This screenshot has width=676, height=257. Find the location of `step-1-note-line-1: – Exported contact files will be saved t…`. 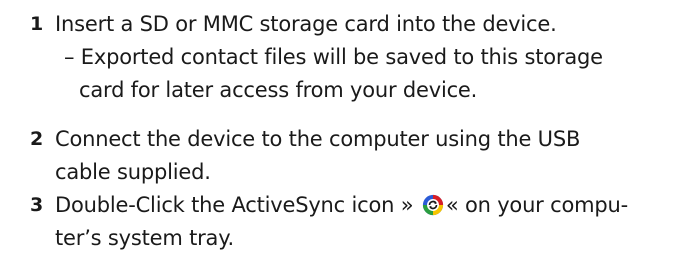

step-1-note-line-1: – Exported contact files will be saved t… is located at coordinates (333, 57).